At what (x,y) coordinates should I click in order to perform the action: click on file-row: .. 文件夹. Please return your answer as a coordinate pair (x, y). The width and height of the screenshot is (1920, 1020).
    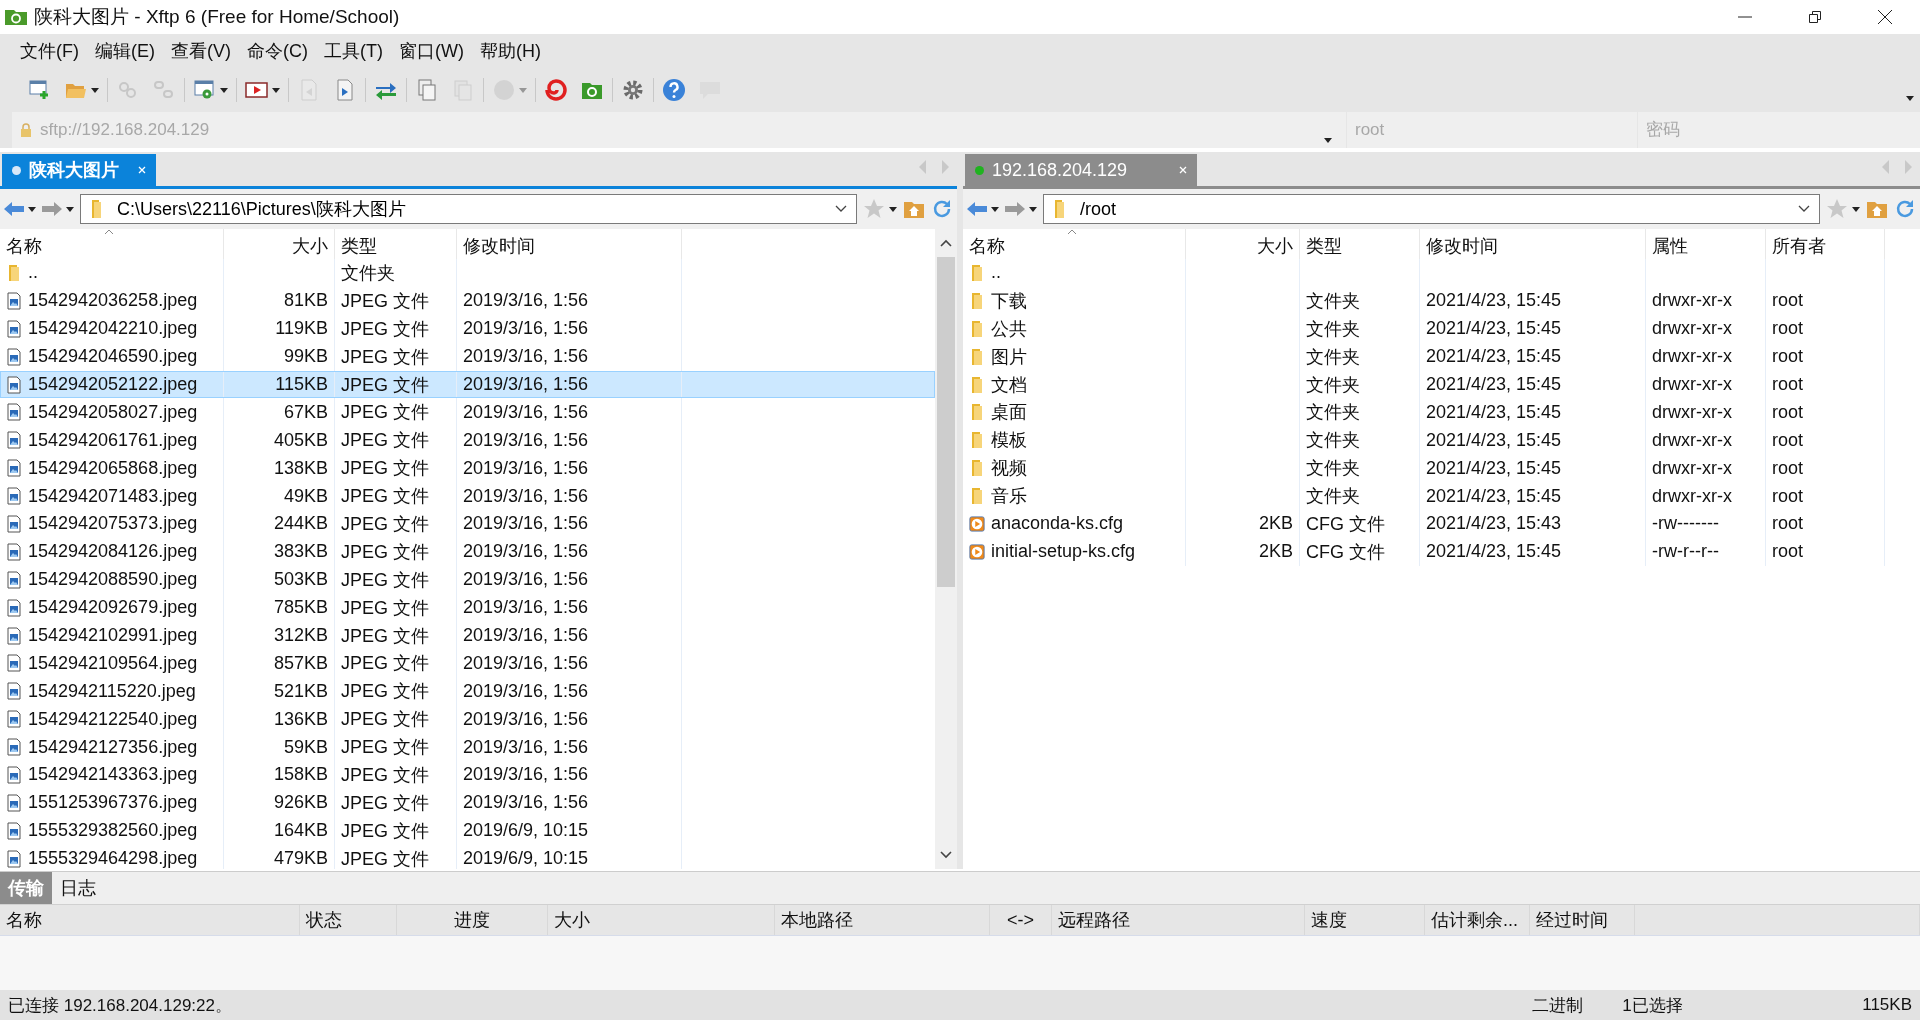
    Looking at the image, I should click on (467, 273).